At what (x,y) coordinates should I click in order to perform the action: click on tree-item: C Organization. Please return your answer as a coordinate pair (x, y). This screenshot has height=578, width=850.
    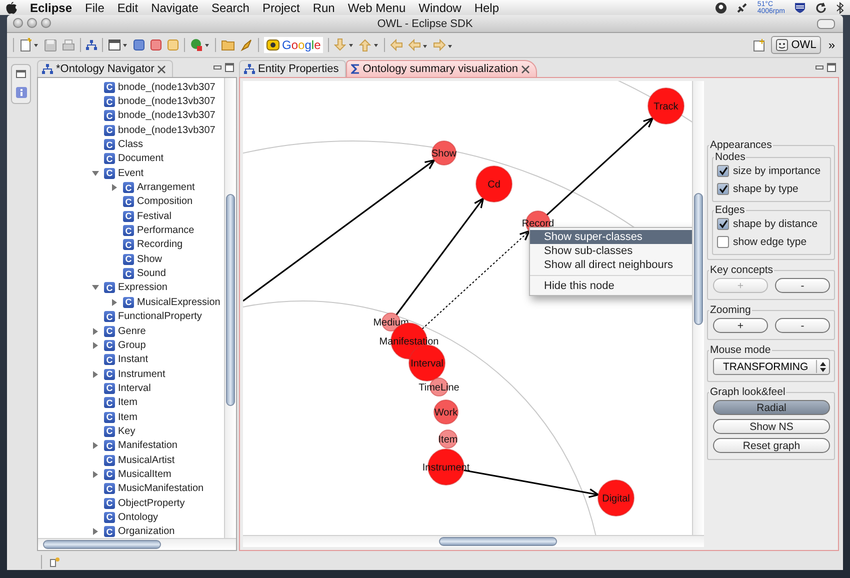
    Looking at the image, I should click on (131, 531).